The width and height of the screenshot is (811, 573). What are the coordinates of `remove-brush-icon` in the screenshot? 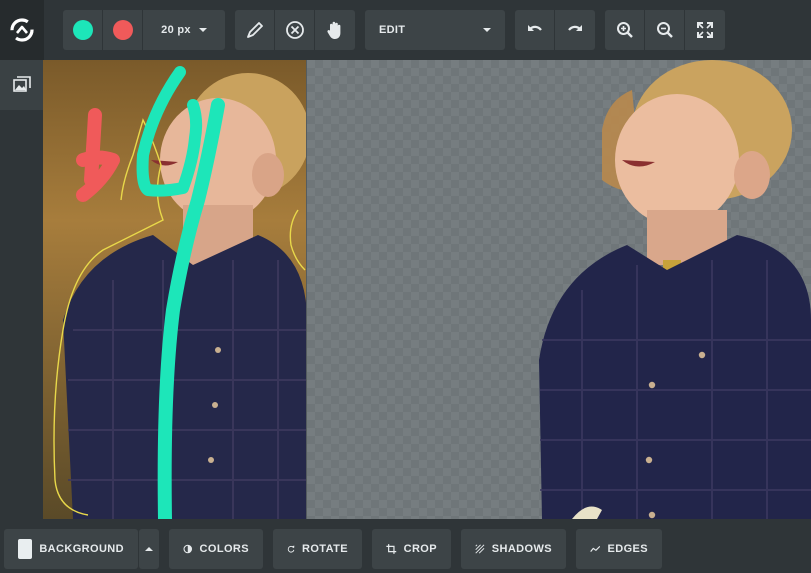 It's located at (122, 30).